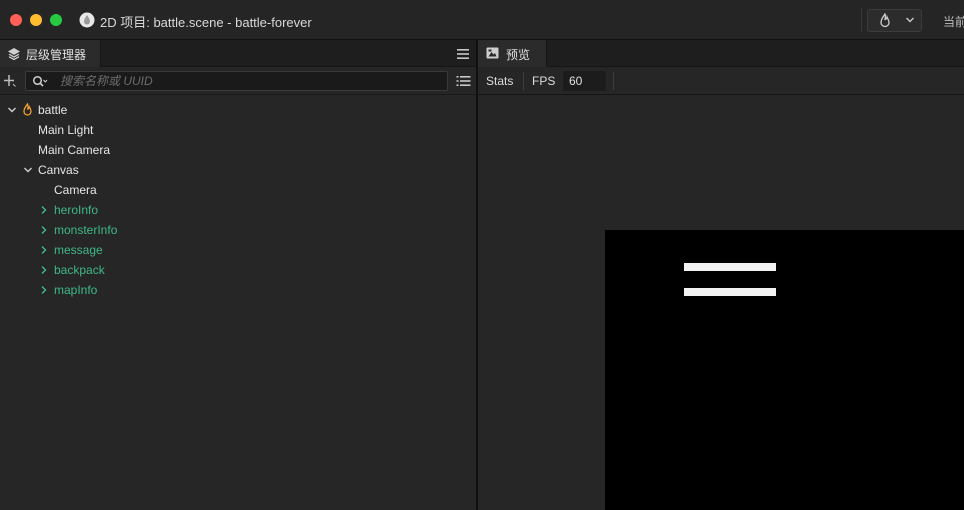 This screenshot has width=964, height=510. What do you see at coordinates (206, 22) in the screenshot?
I see `window-title: 2D 项目: battle.scene - battle-forever` at bounding box center [206, 22].